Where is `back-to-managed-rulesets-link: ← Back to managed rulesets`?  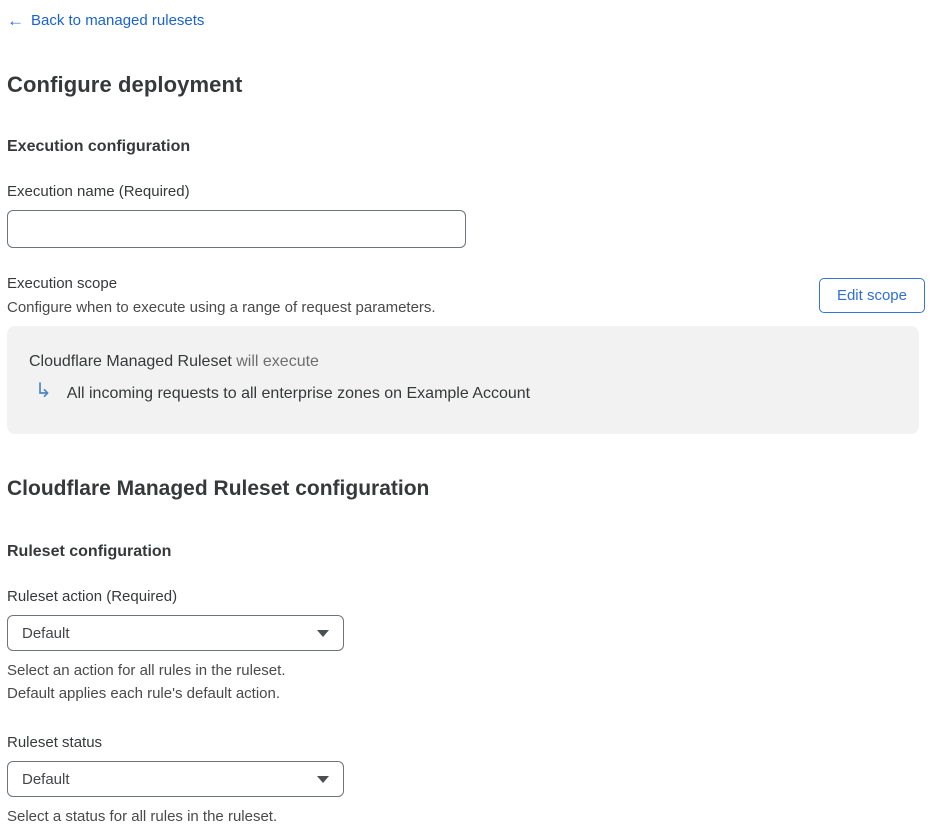
back-to-managed-rulesets-link: ← Back to managed rulesets is located at coordinates (105, 20).